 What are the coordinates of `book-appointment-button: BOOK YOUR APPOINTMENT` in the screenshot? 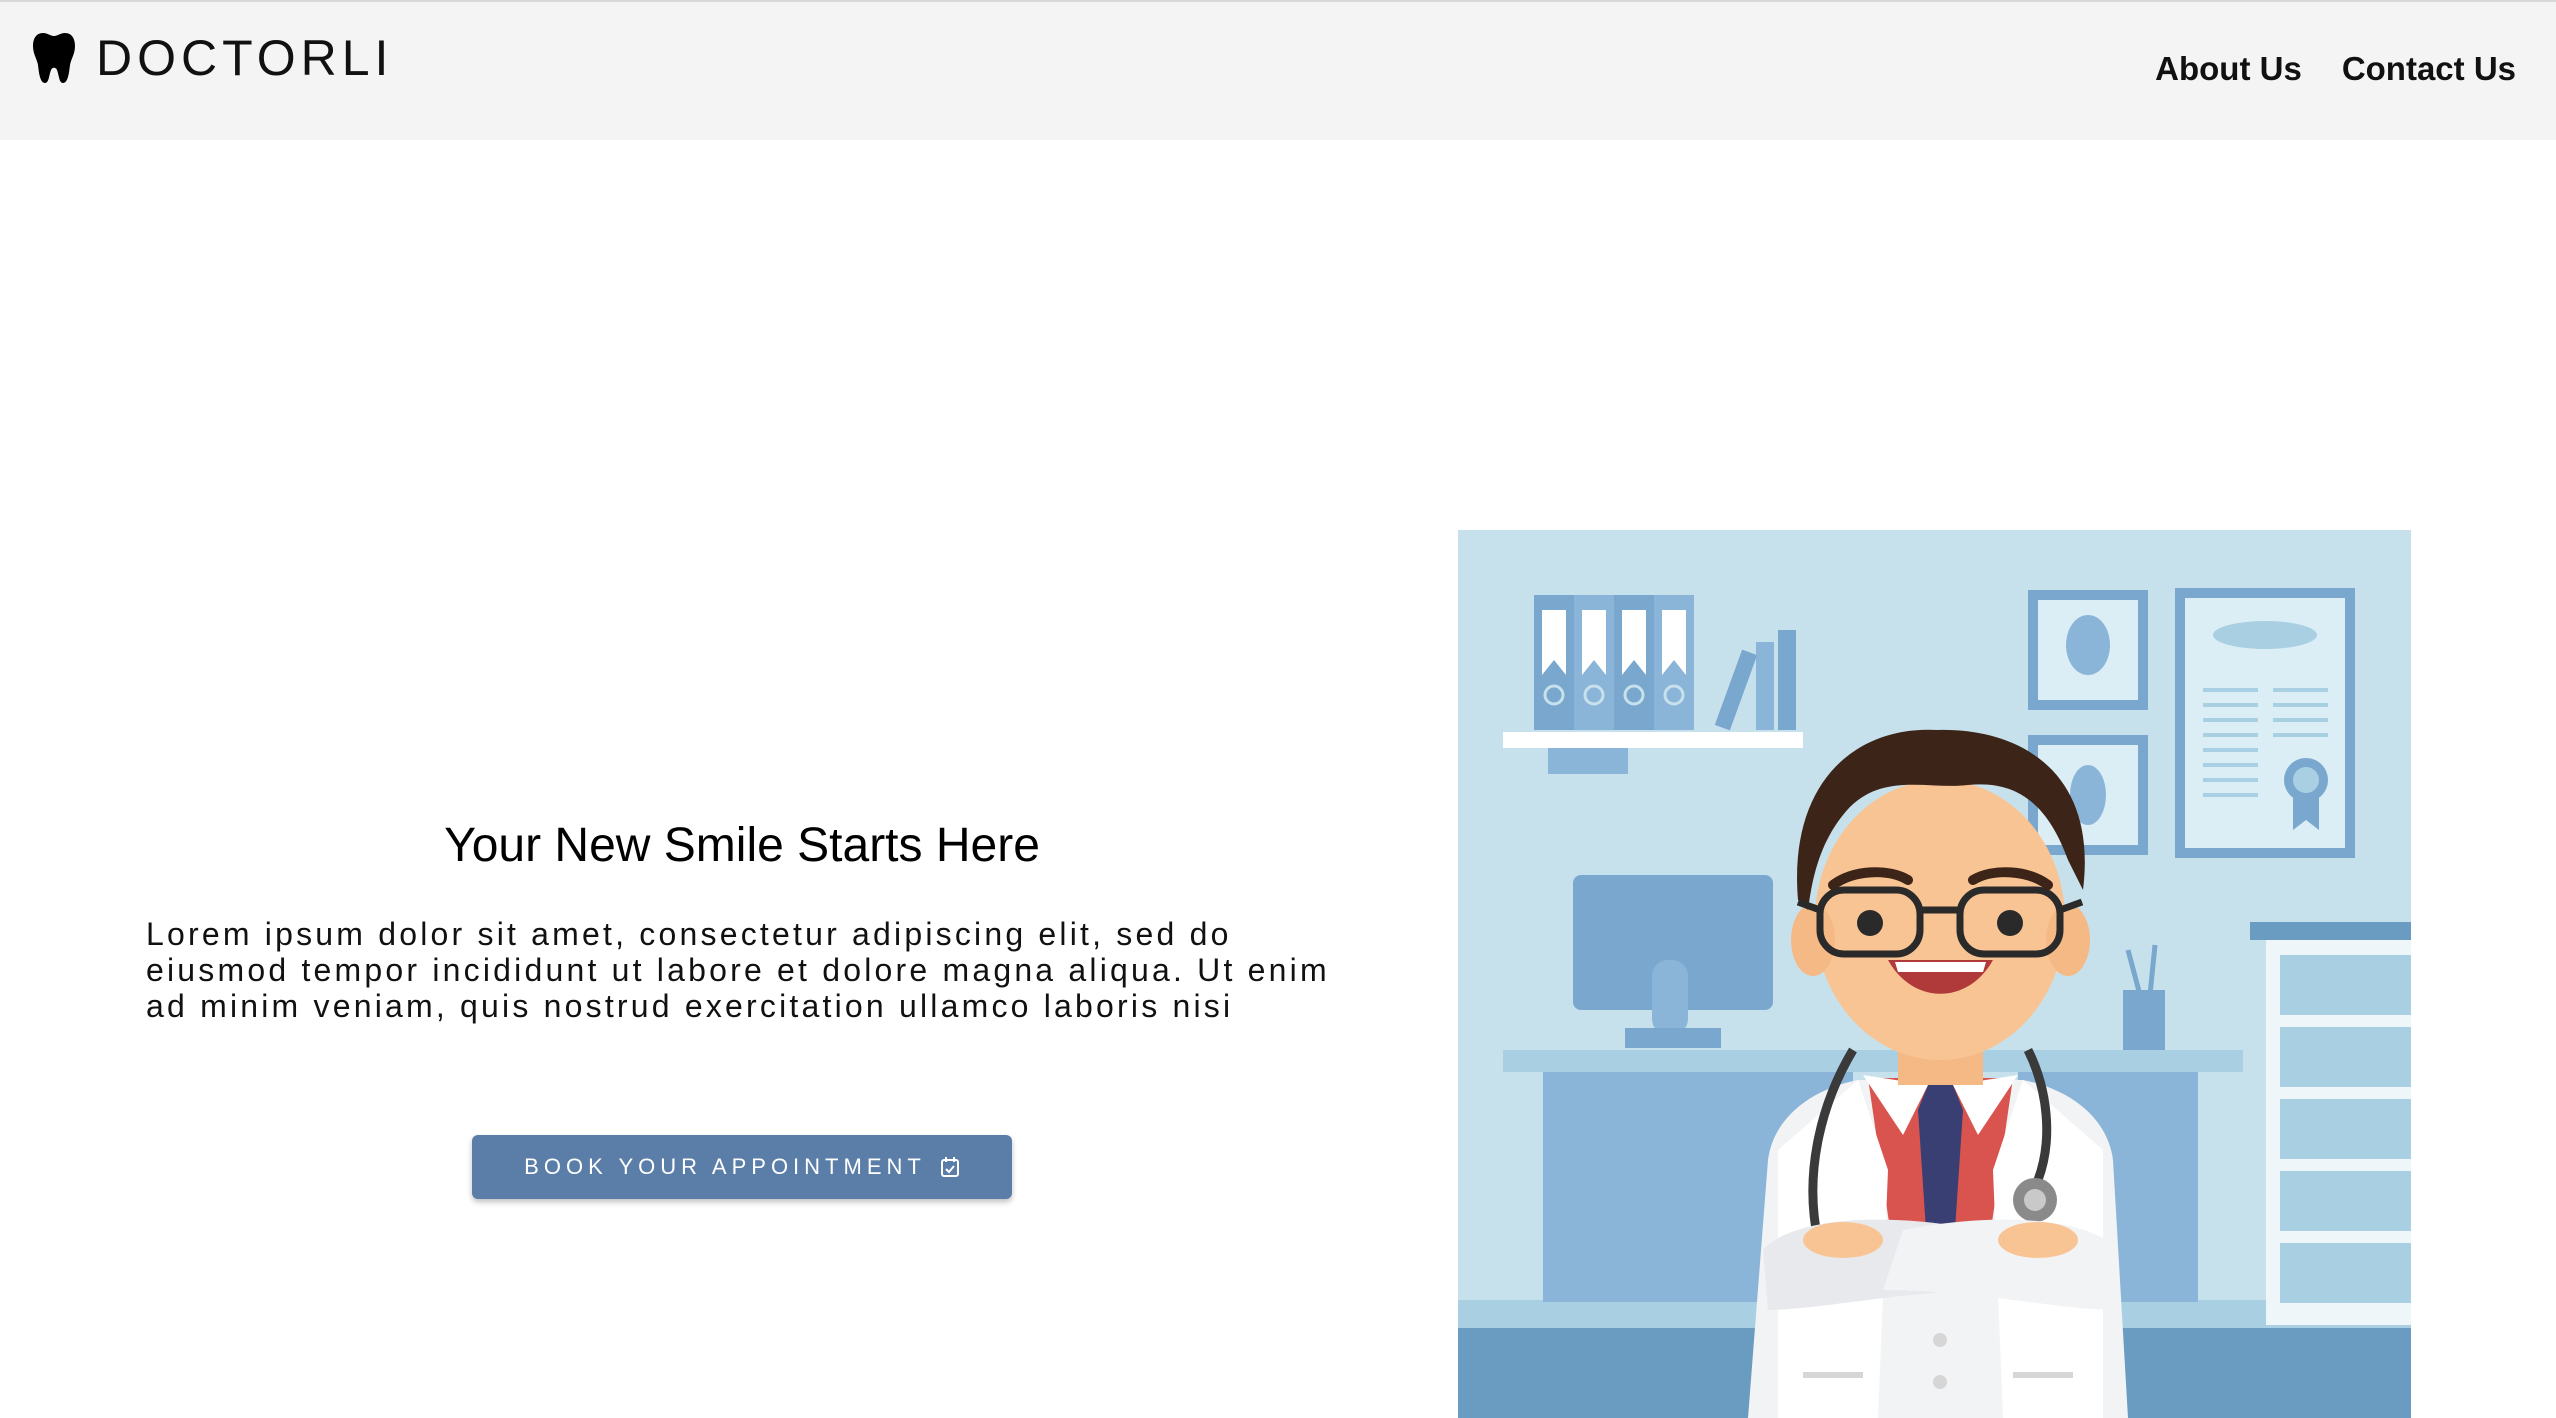 It's located at (742, 1167).